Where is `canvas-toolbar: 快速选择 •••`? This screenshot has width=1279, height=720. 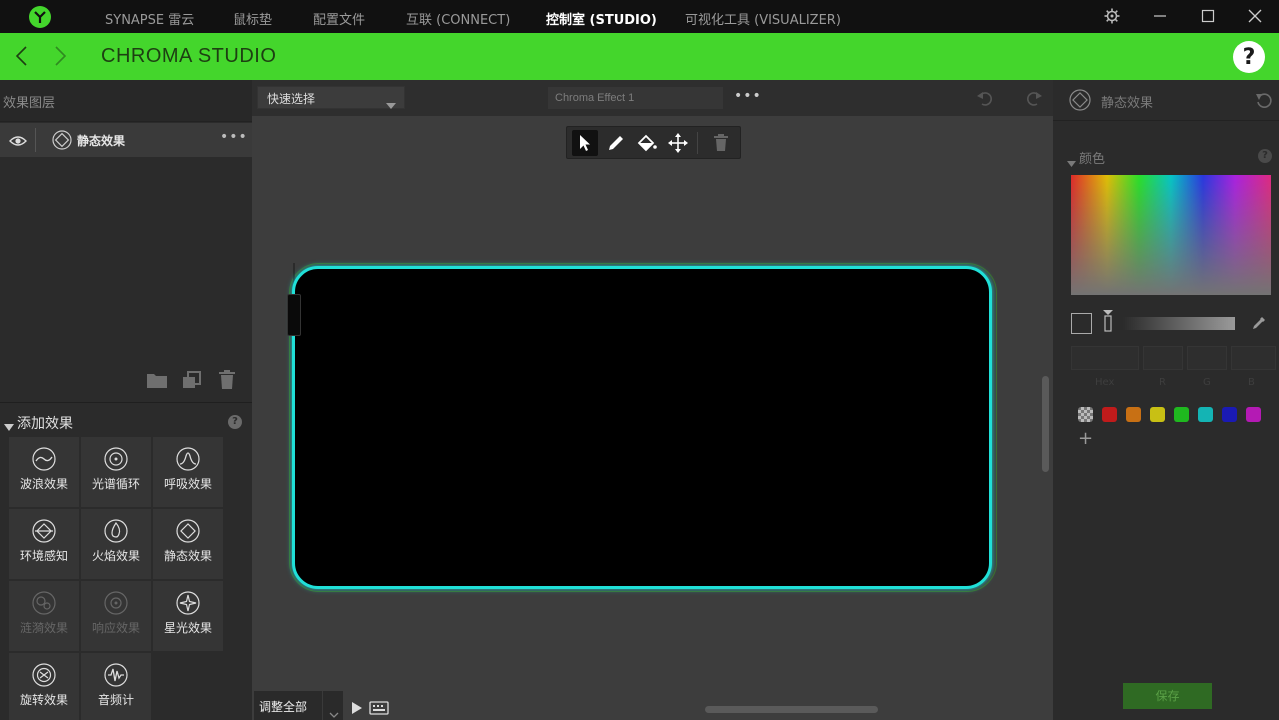 canvas-toolbar: 快速选择 ••• is located at coordinates (652, 98).